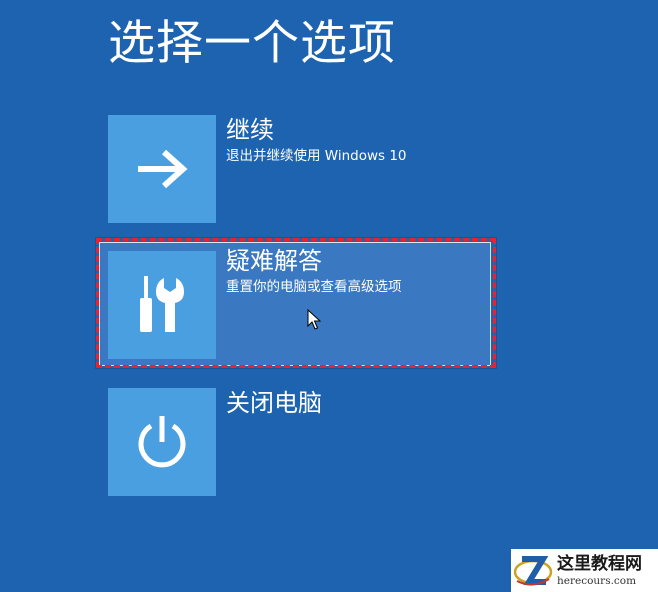 This screenshot has height=592, width=658. What do you see at coordinates (299, 442) in the screenshot?
I see `option-shutdown: 关闭电脑` at bounding box center [299, 442].